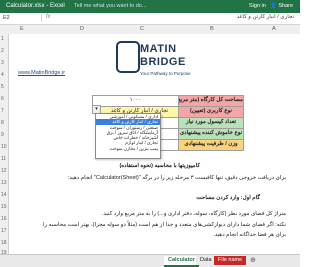 This screenshot has height=267, width=320. Describe the element at coordinates (82, 29) in the screenshot. I see `column-d: D` at that location.